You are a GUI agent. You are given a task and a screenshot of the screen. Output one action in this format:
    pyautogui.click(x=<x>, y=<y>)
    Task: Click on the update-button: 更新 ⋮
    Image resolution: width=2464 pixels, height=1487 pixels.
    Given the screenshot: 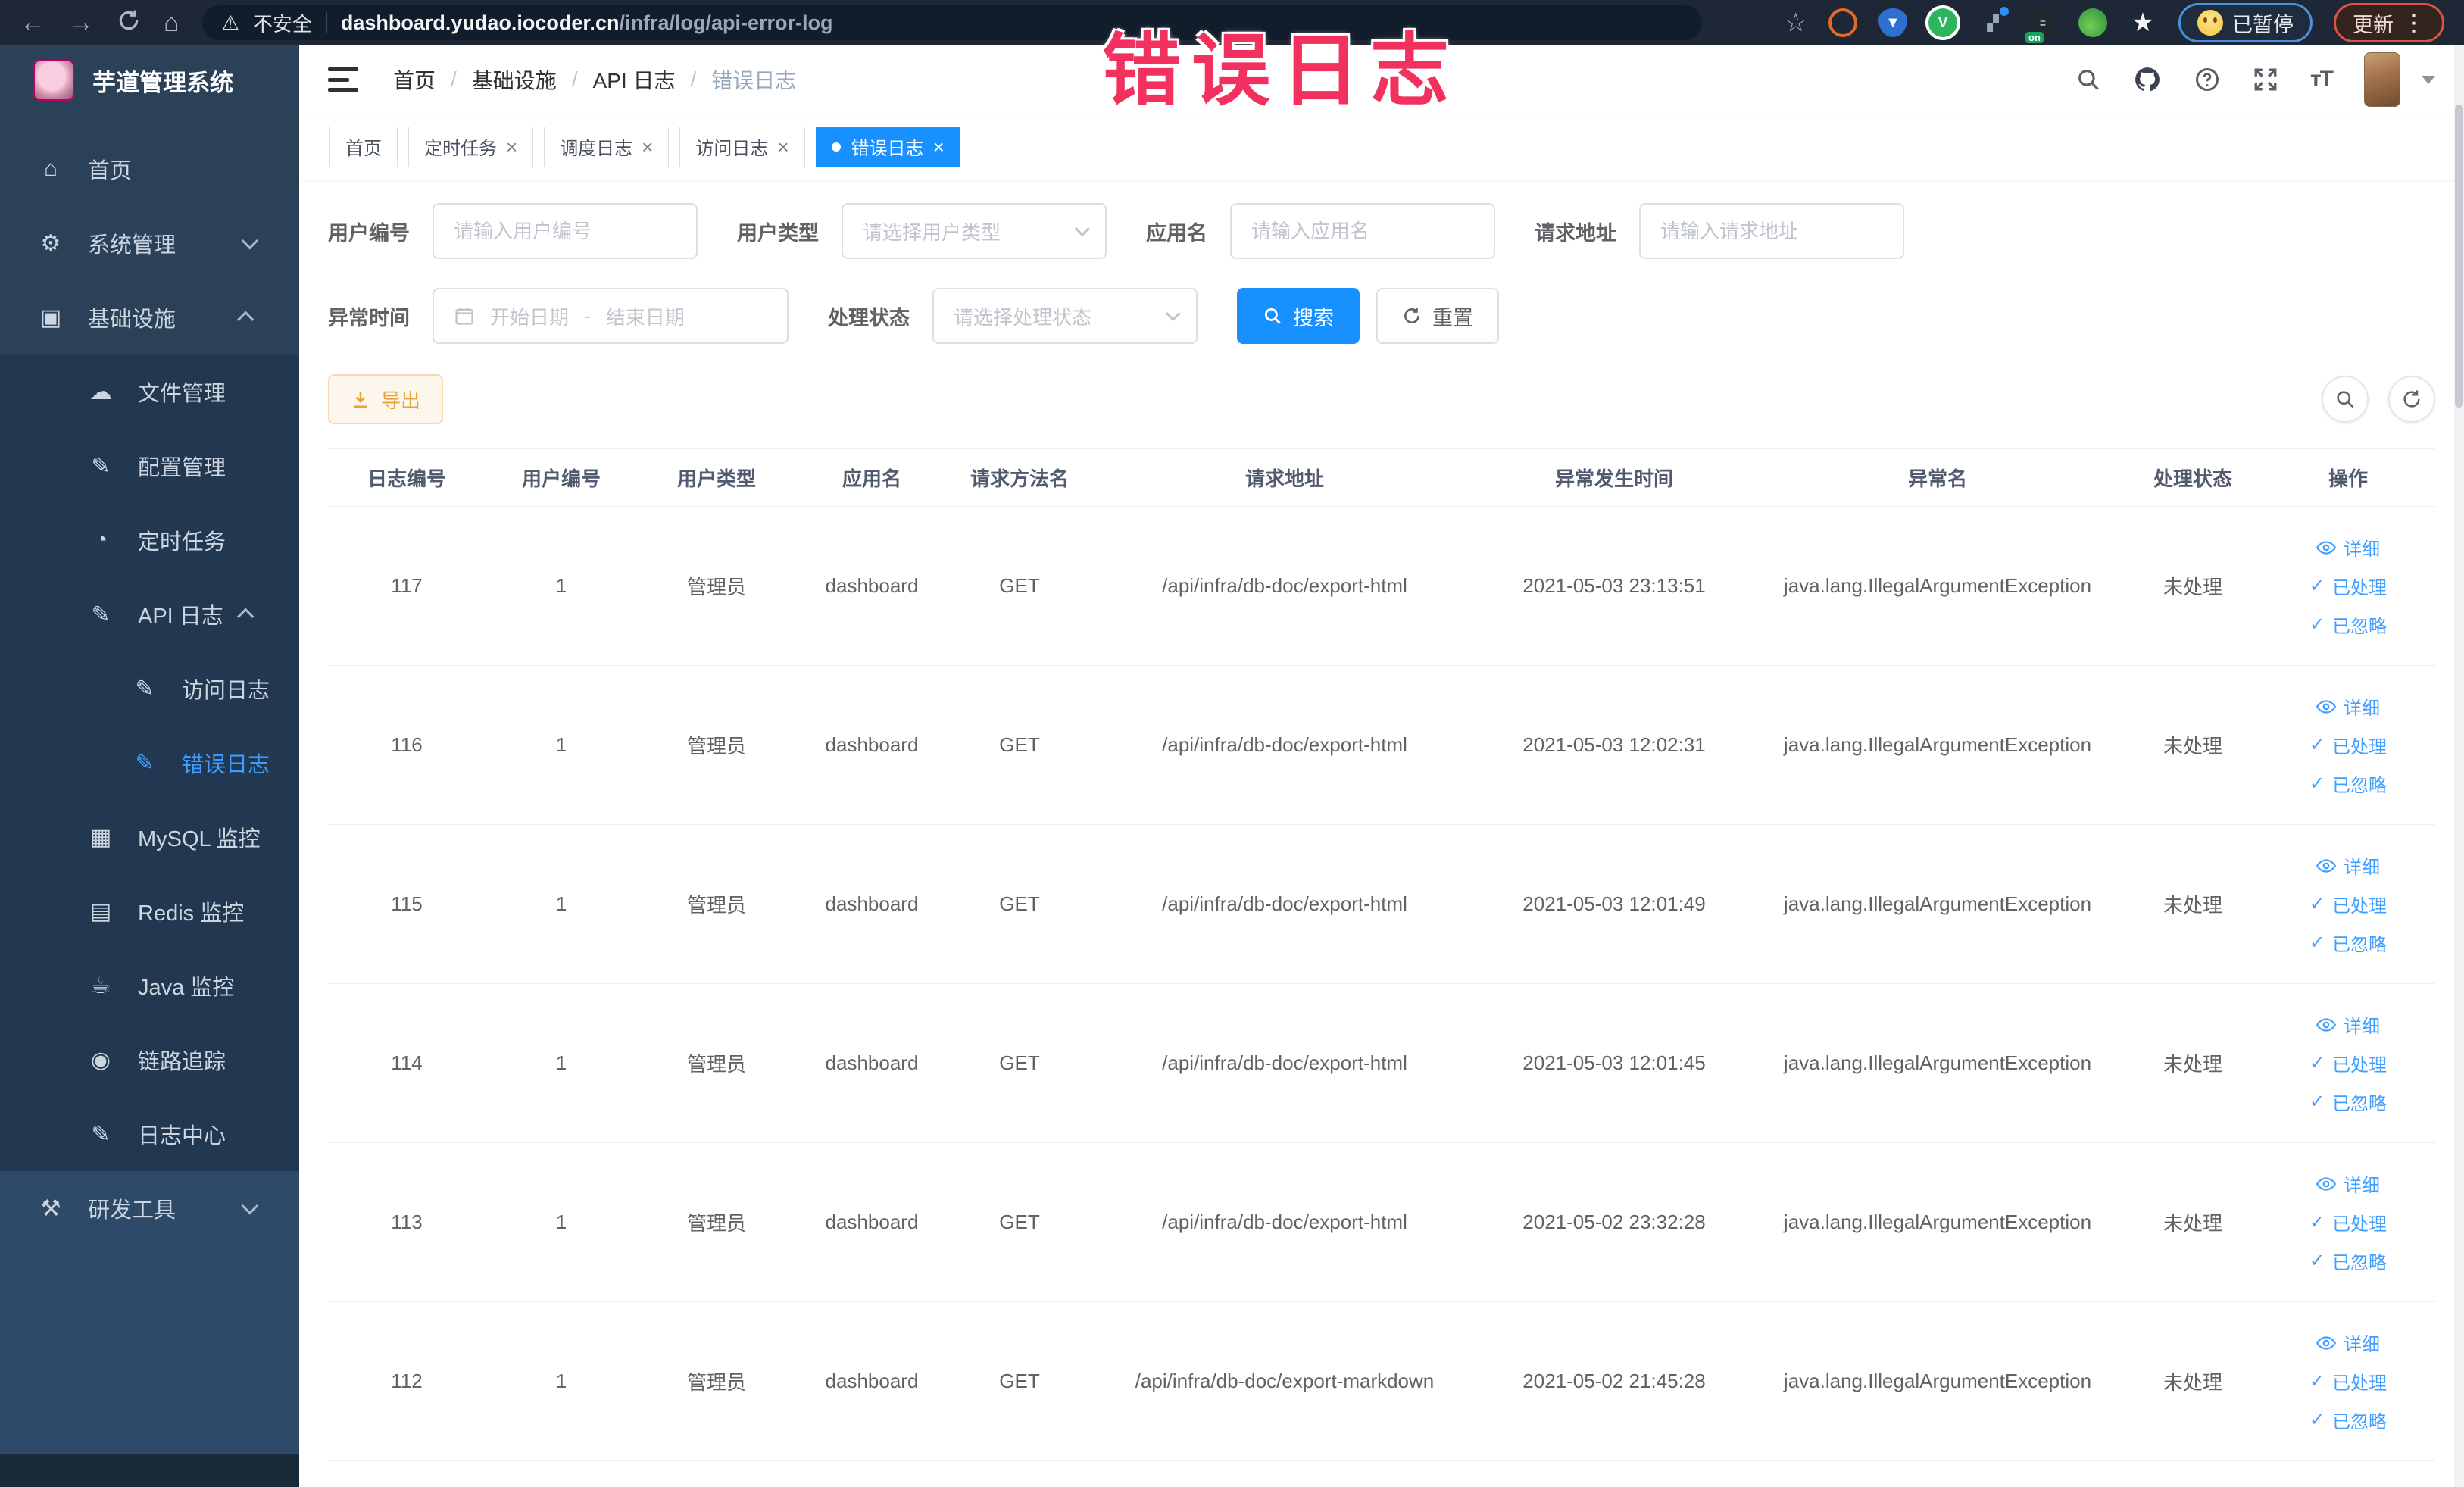 What is the action you would take?
    pyautogui.click(x=2389, y=22)
    